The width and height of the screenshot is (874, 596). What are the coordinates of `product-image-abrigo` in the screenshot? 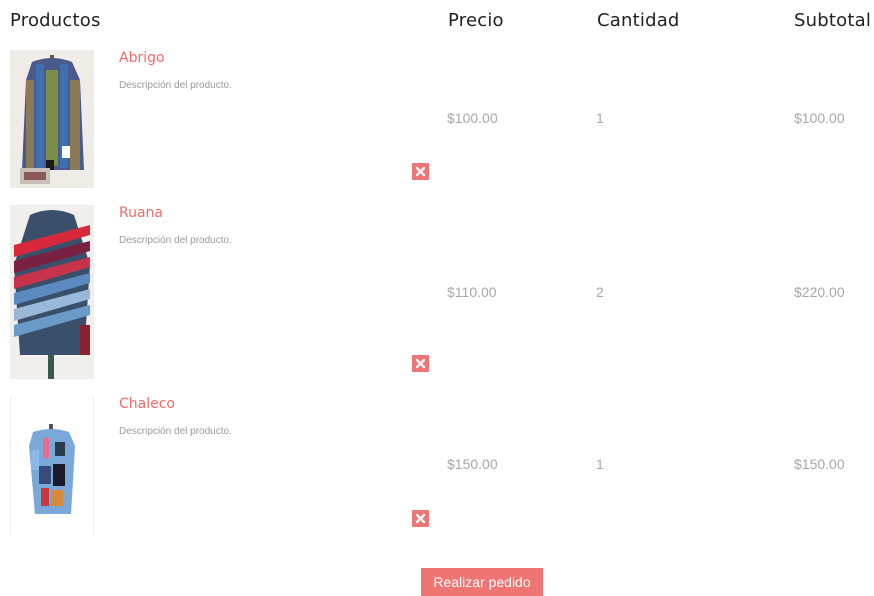 It's located at (52, 119).